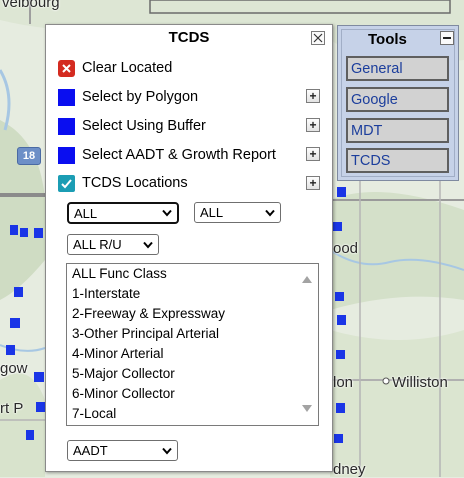 Image resolution: width=464 pixels, height=478 pixels. I want to click on expand-locations-icon: +, so click(313, 183).